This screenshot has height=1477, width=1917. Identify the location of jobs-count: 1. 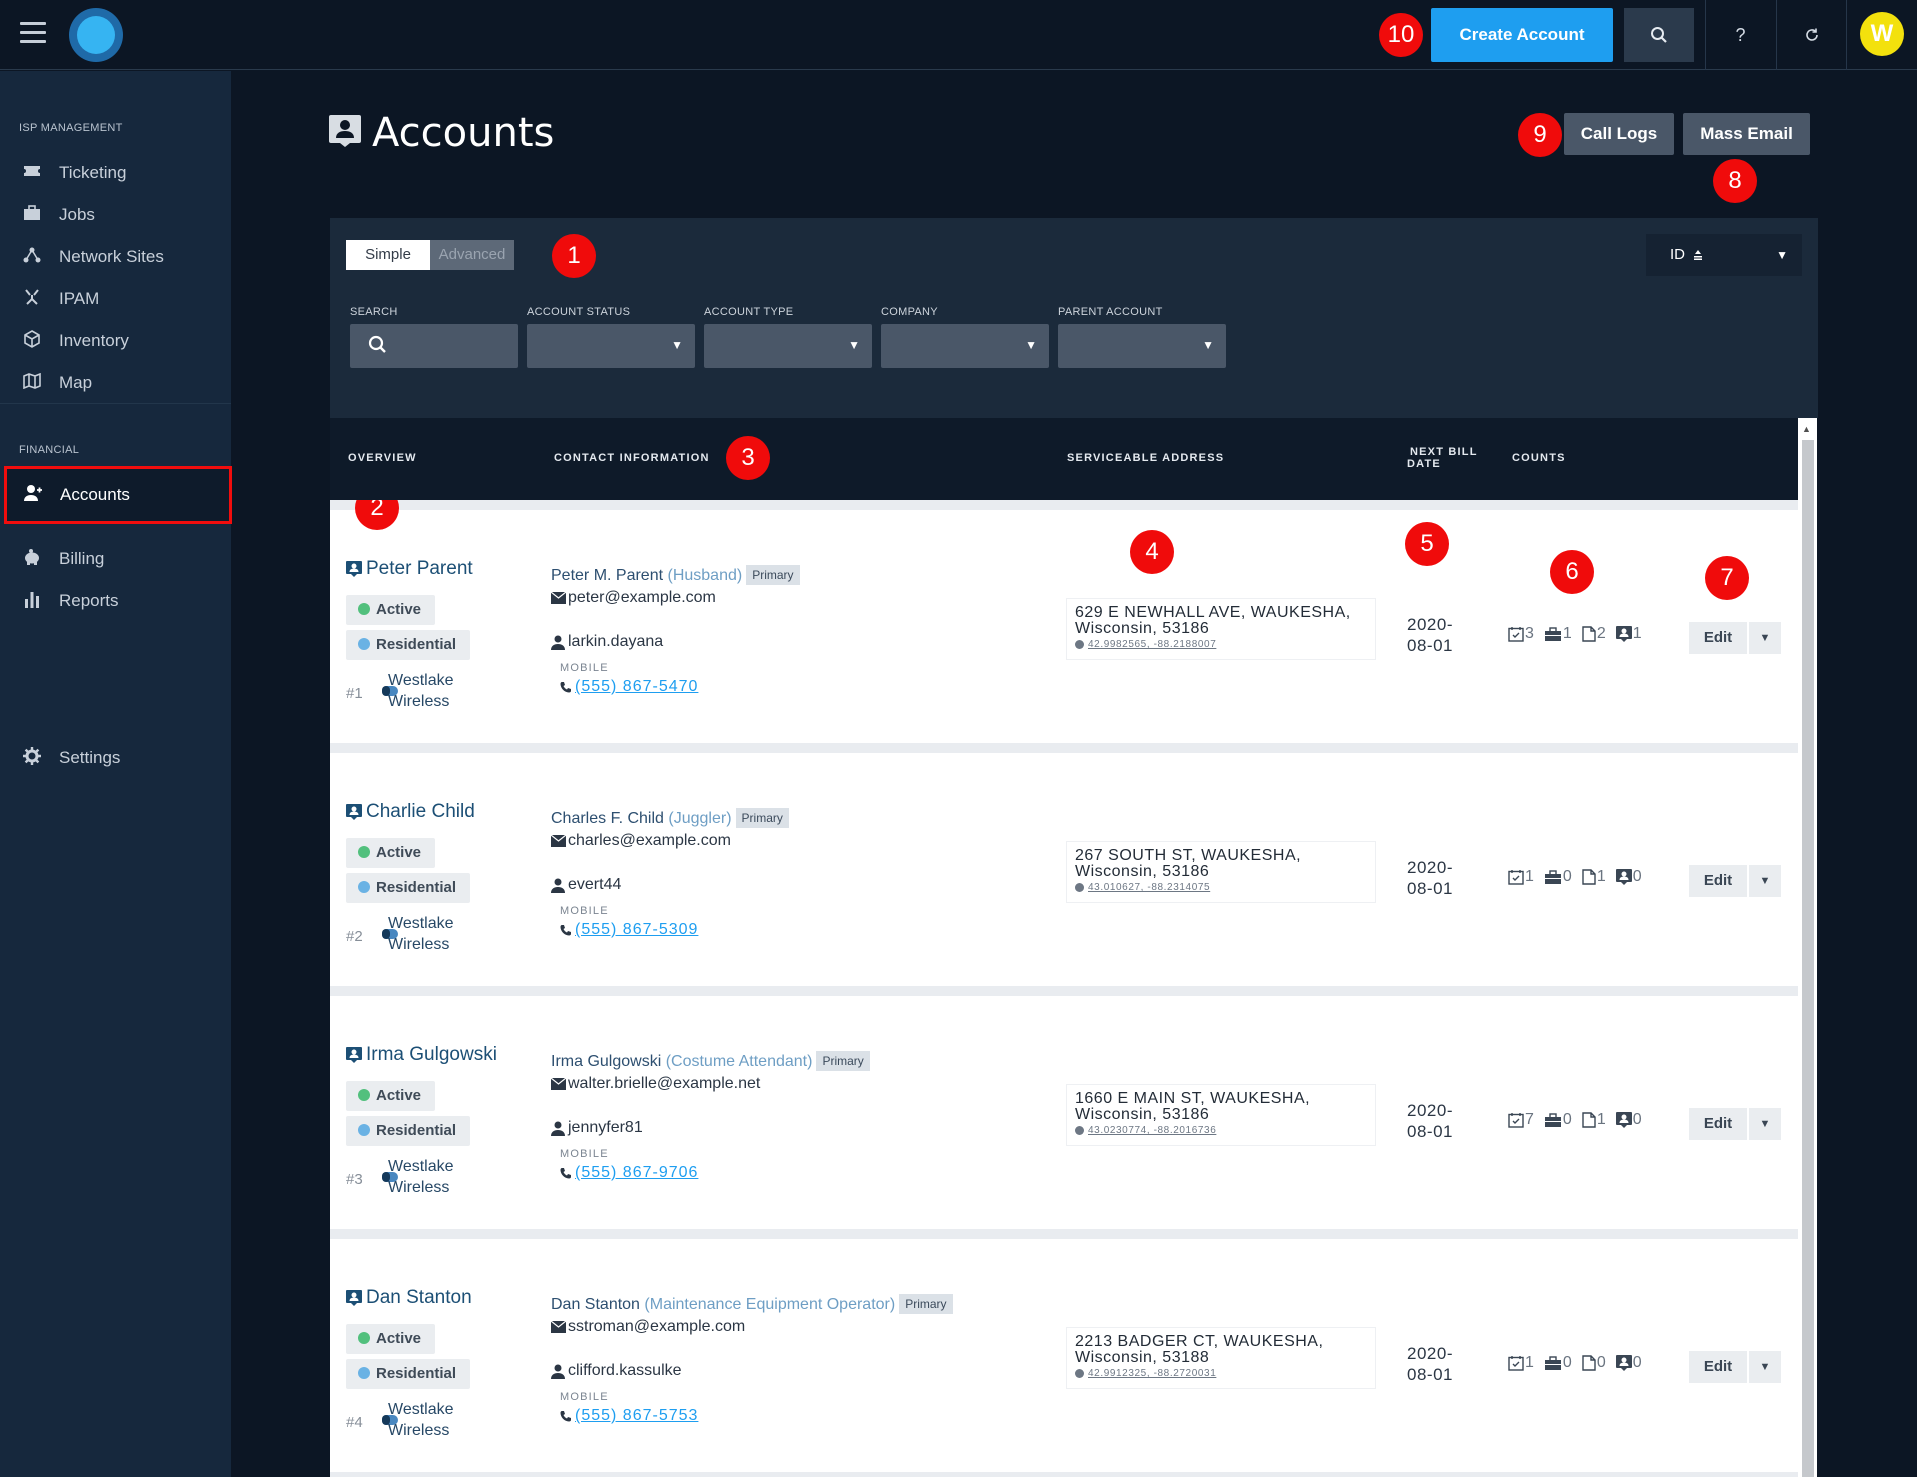
(1558, 634).